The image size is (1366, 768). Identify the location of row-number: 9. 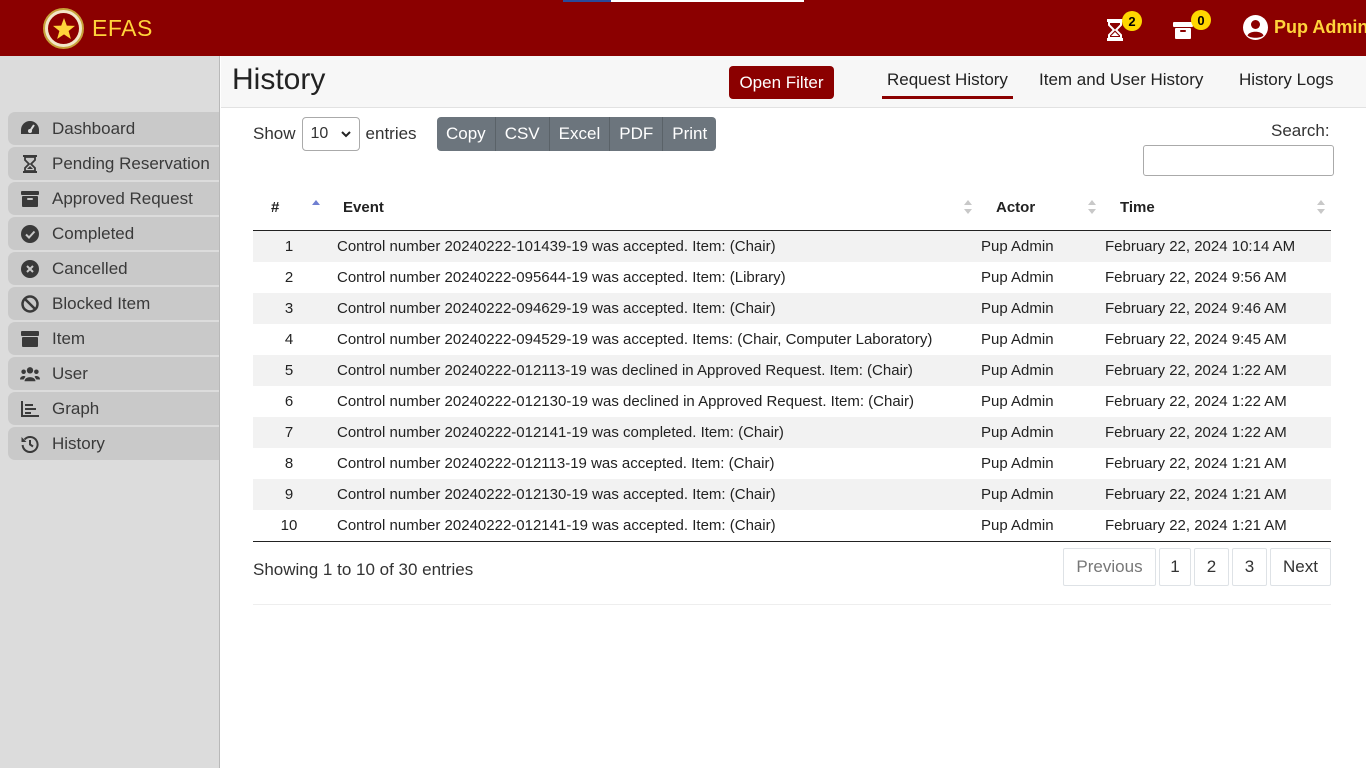
(289, 494).